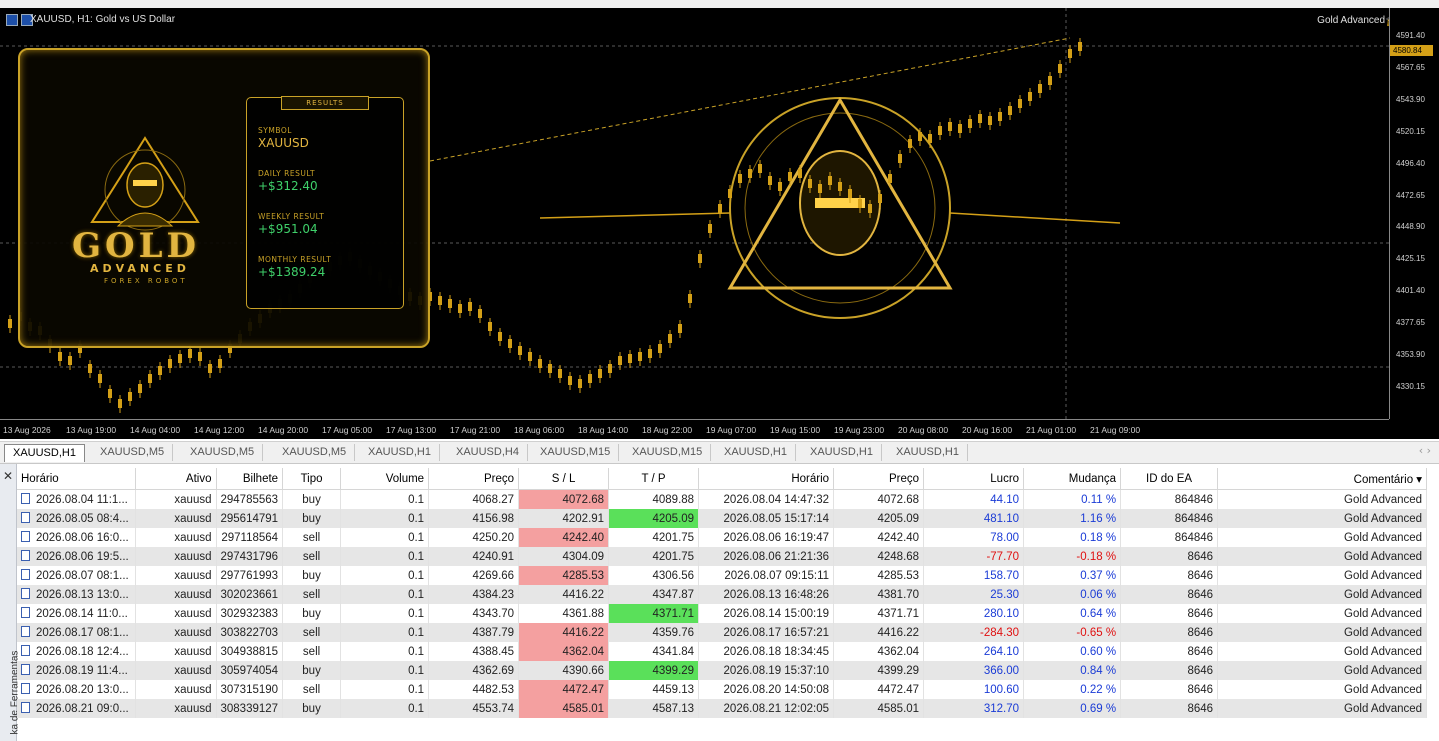 This screenshot has width=1439, height=741. What do you see at coordinates (1072, 689) in the screenshot?
I see `cell-change: 0.22 %` at bounding box center [1072, 689].